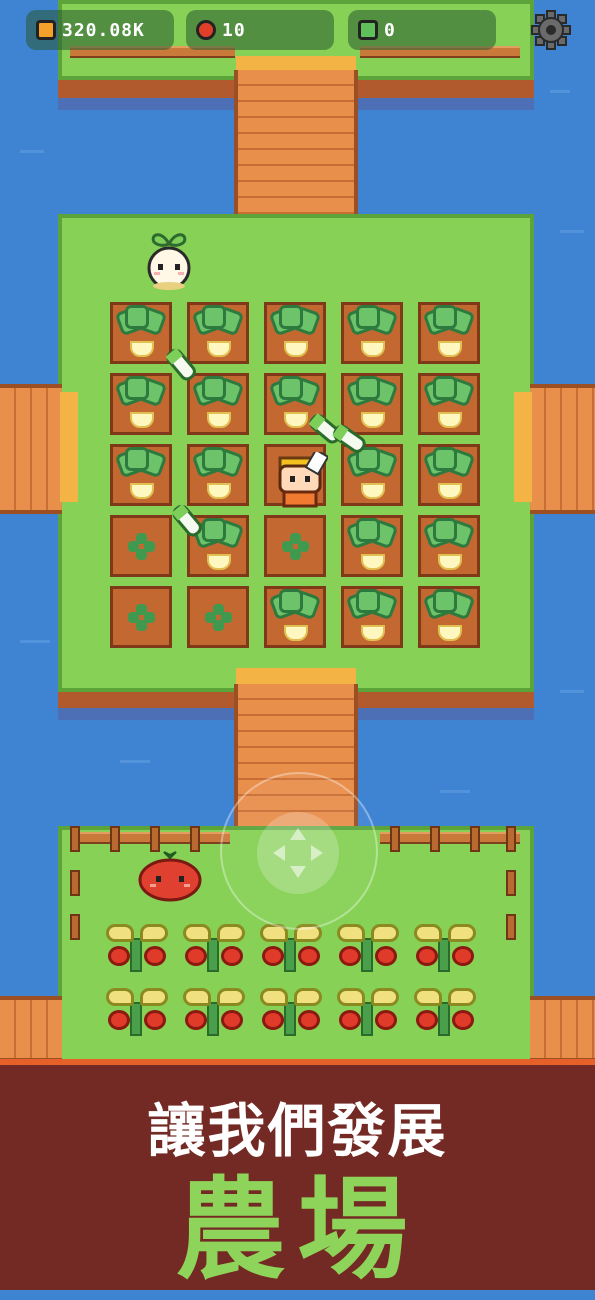 The height and width of the screenshot is (1300, 595). What do you see at coordinates (422, 30) in the screenshot?
I see `gems-counter: 0` at bounding box center [422, 30].